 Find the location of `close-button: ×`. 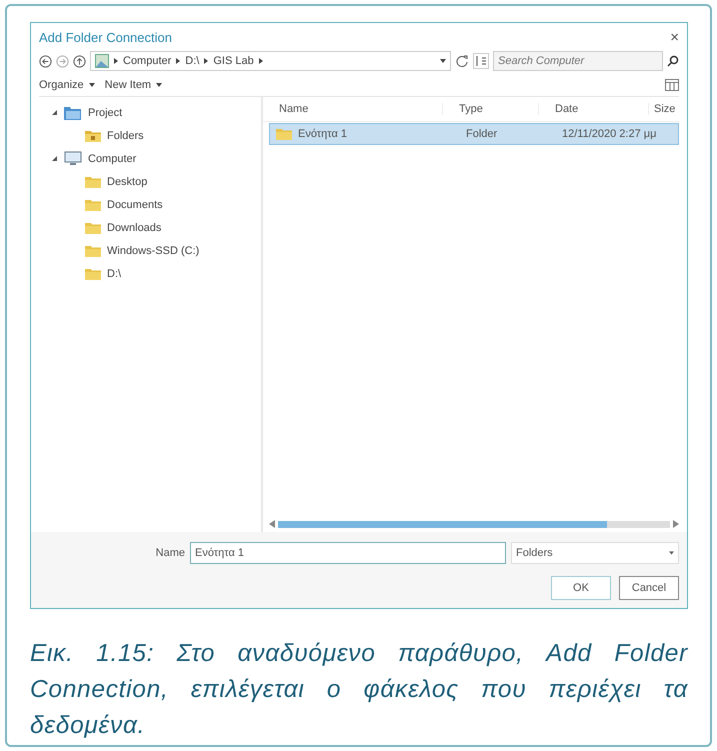

close-button: × is located at coordinates (674, 37).